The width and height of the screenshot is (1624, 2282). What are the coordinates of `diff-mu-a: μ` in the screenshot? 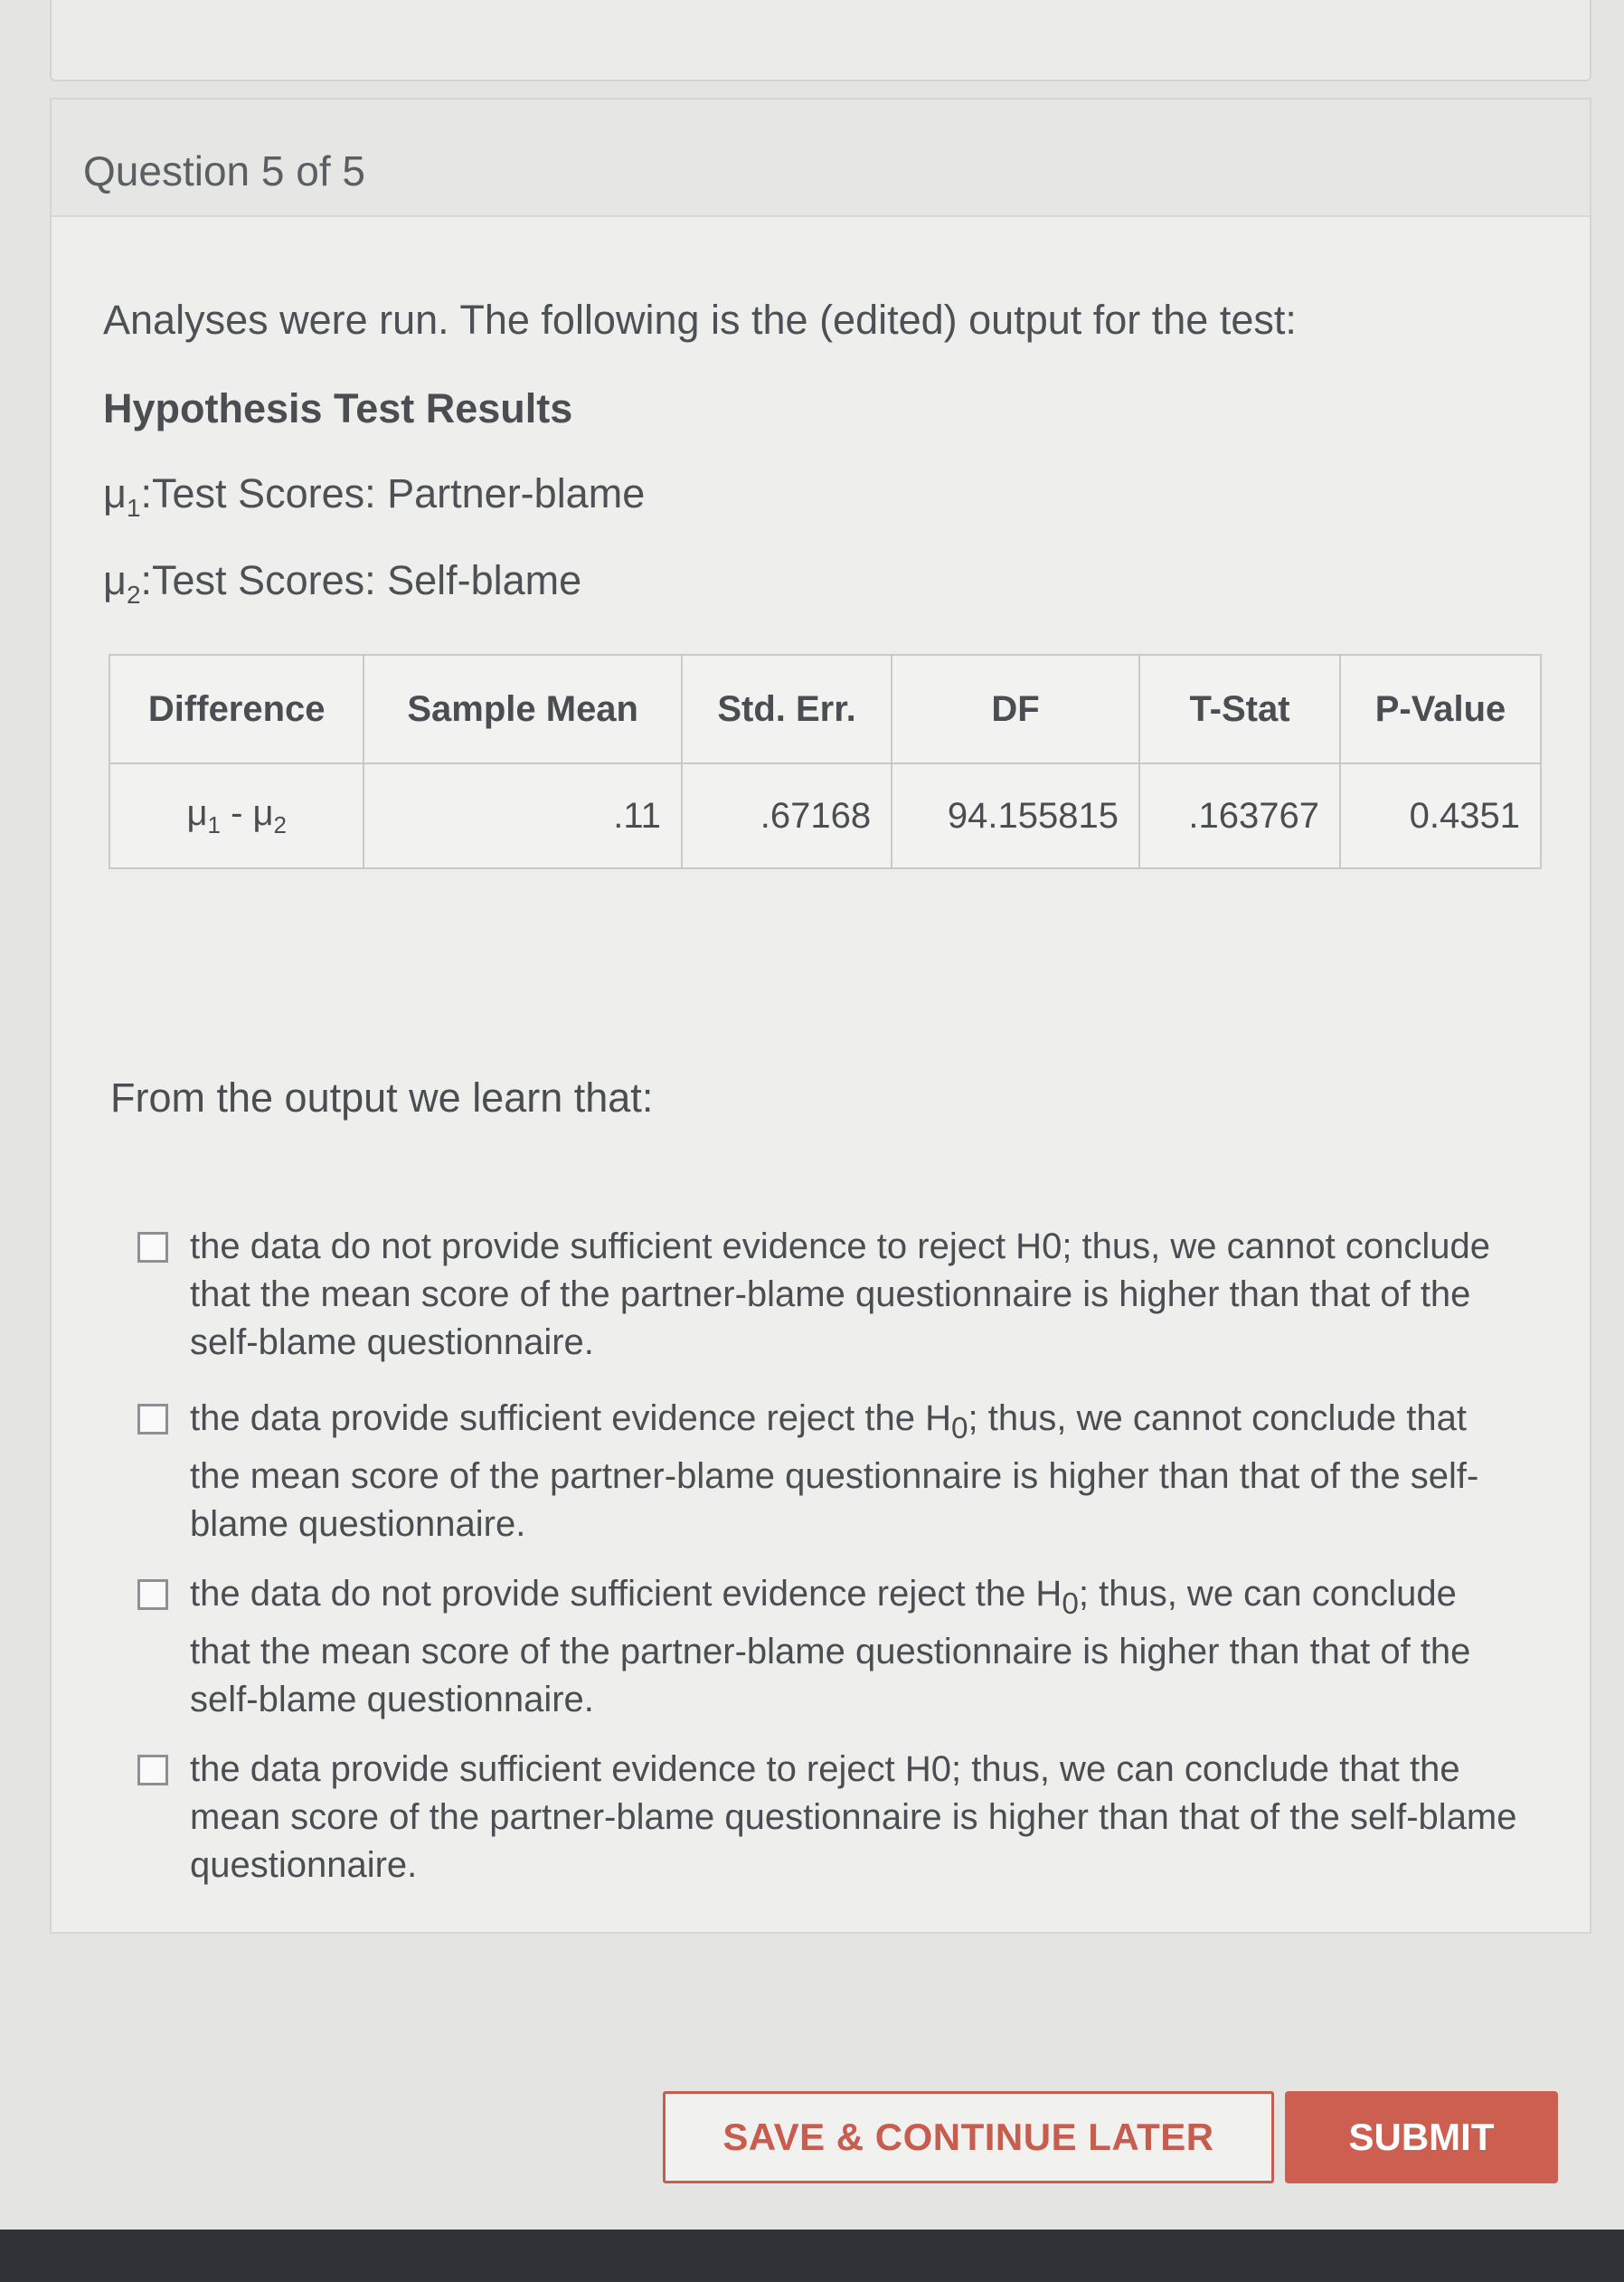 It's located at (197, 812).